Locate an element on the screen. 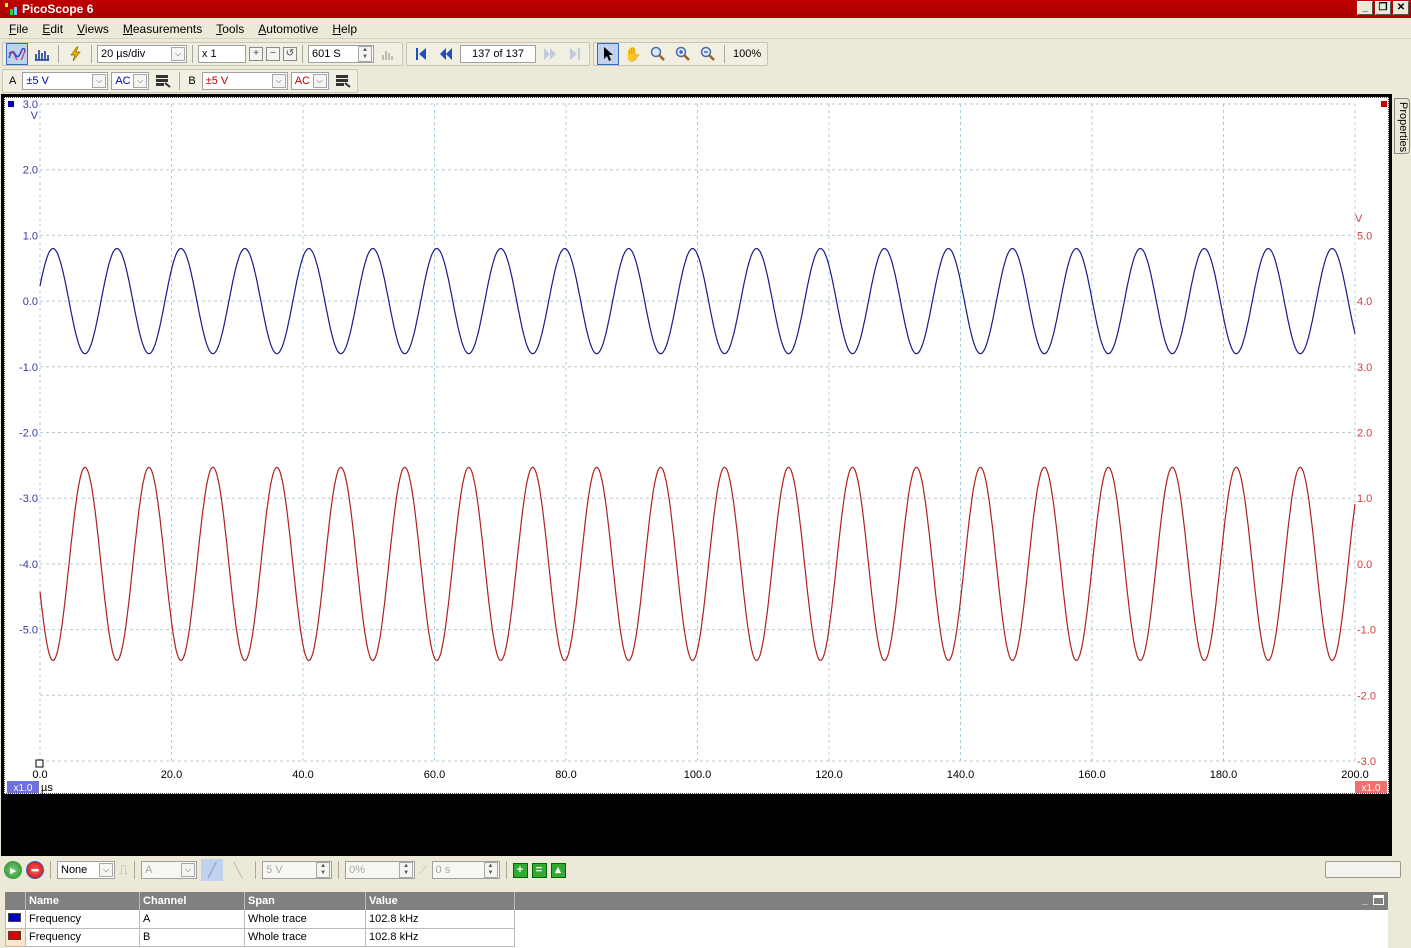 The image size is (1411, 948). col-span: Span is located at coordinates (305, 901).